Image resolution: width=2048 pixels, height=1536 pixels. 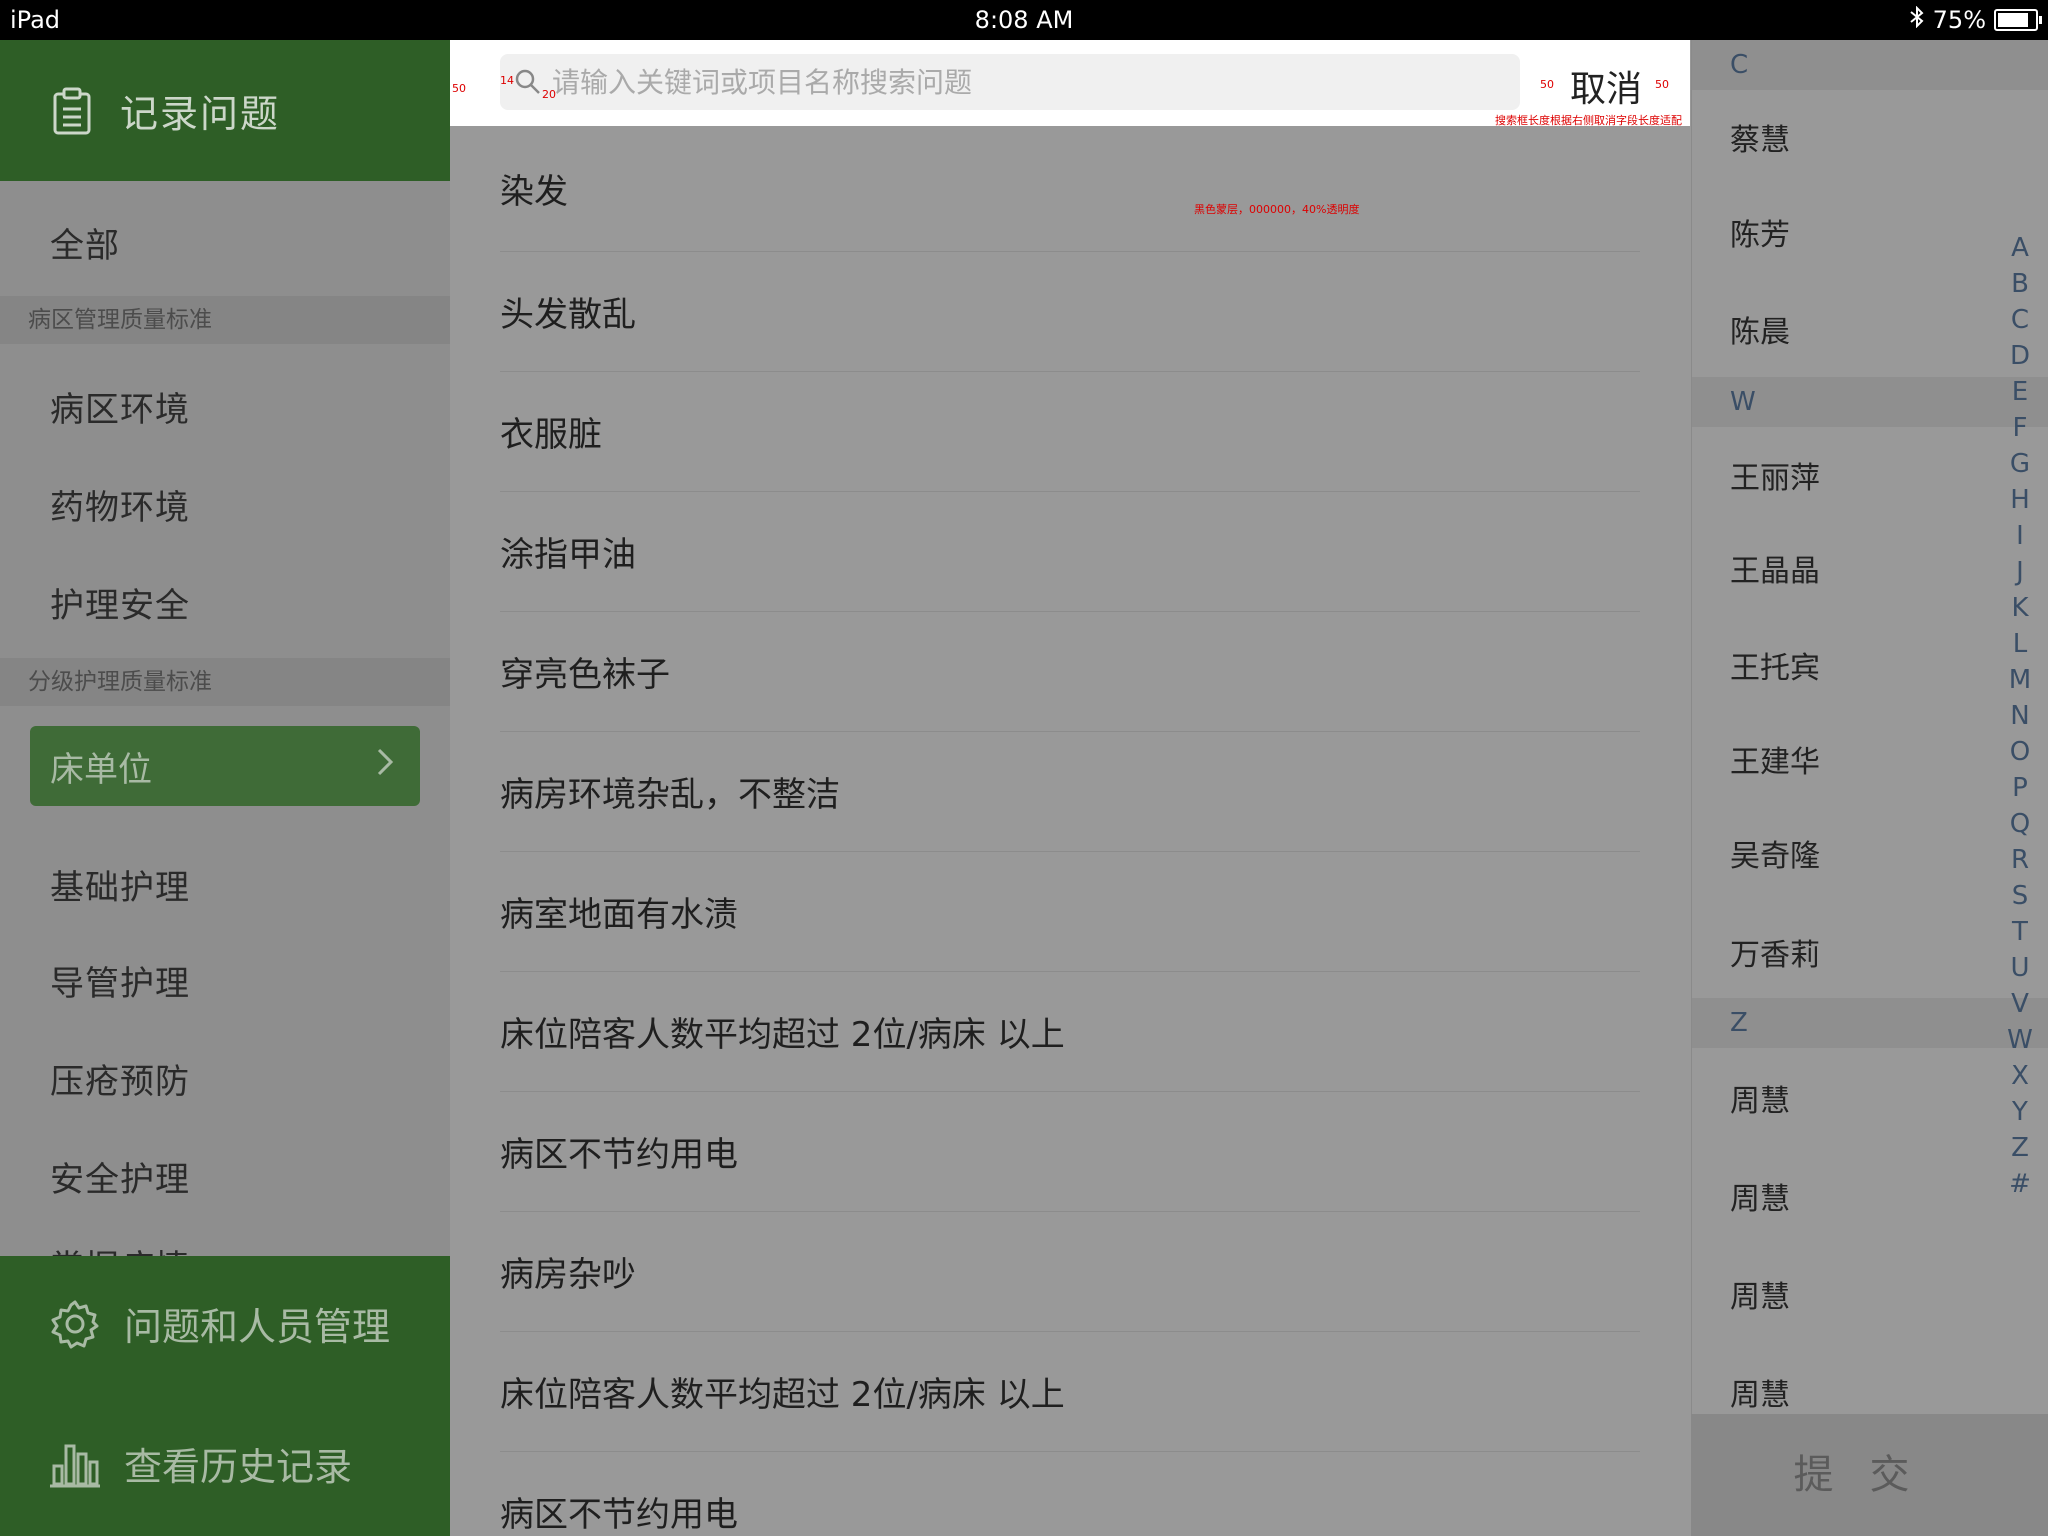 What do you see at coordinates (568, 315) in the screenshot?
I see `list-item-label: 头发散乱` at bounding box center [568, 315].